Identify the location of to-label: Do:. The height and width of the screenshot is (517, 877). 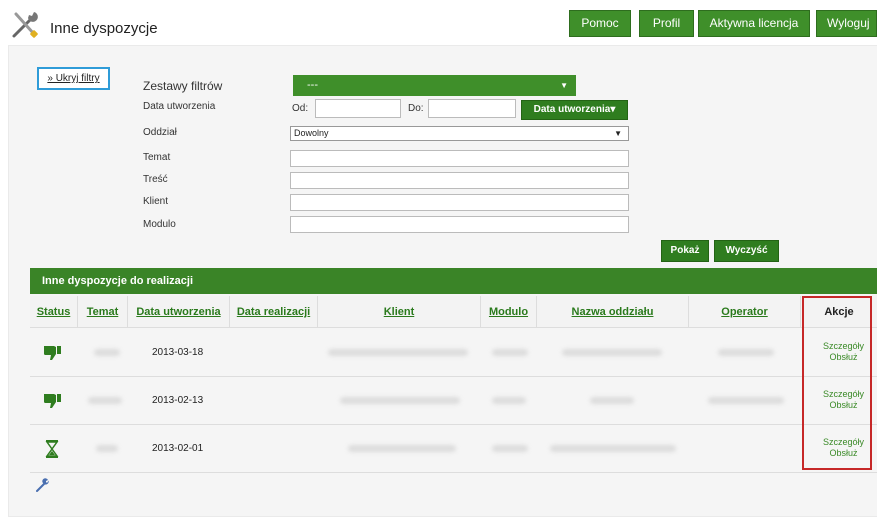
(416, 108).